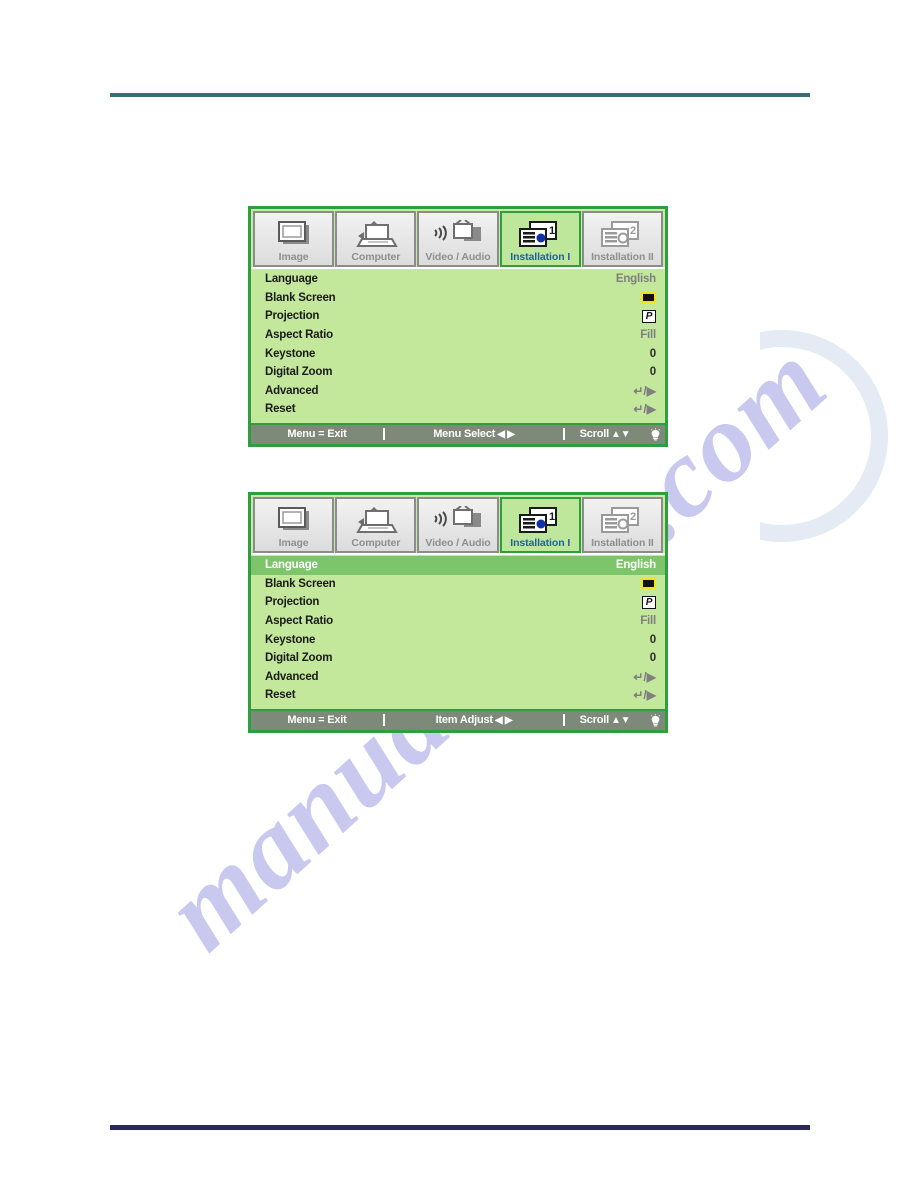  Describe the element at coordinates (594, 720) in the screenshot. I see `status-scroll-label: Scroll` at that location.